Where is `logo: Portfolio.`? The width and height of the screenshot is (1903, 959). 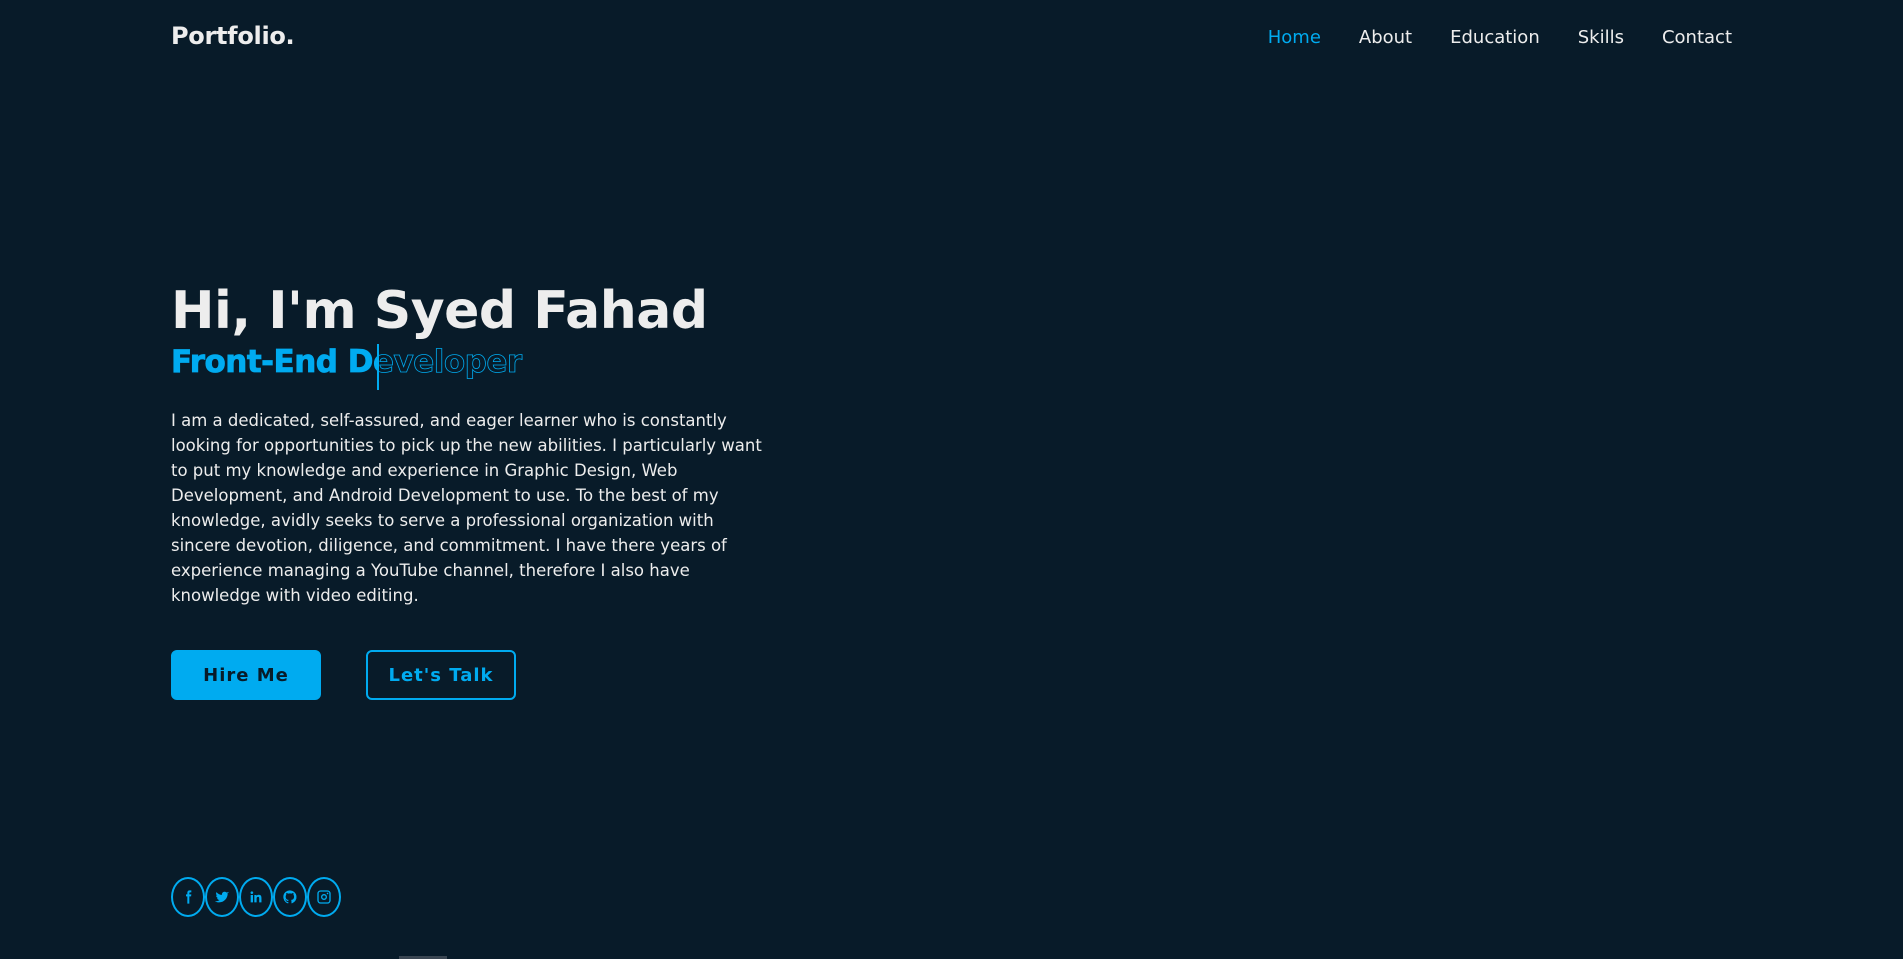
logo: Portfolio. is located at coordinates (233, 36).